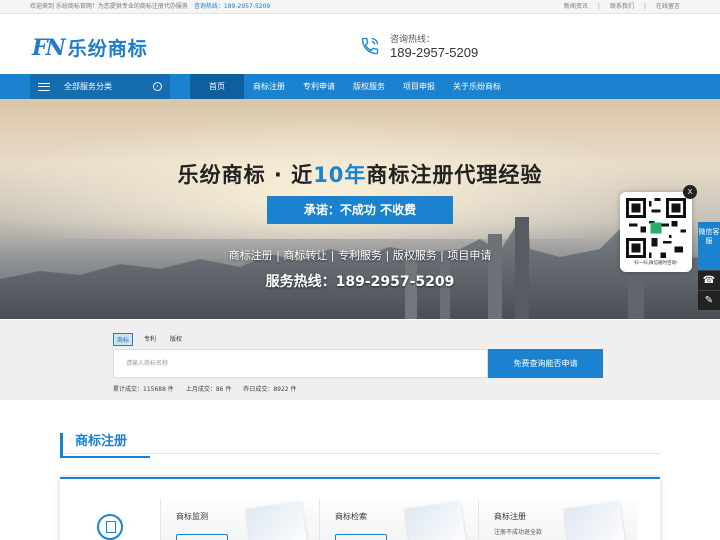 This screenshot has width=720, height=540. I want to click on wechat-qr-popup: 扫一扫,微信随时咨询!, so click(656, 232).